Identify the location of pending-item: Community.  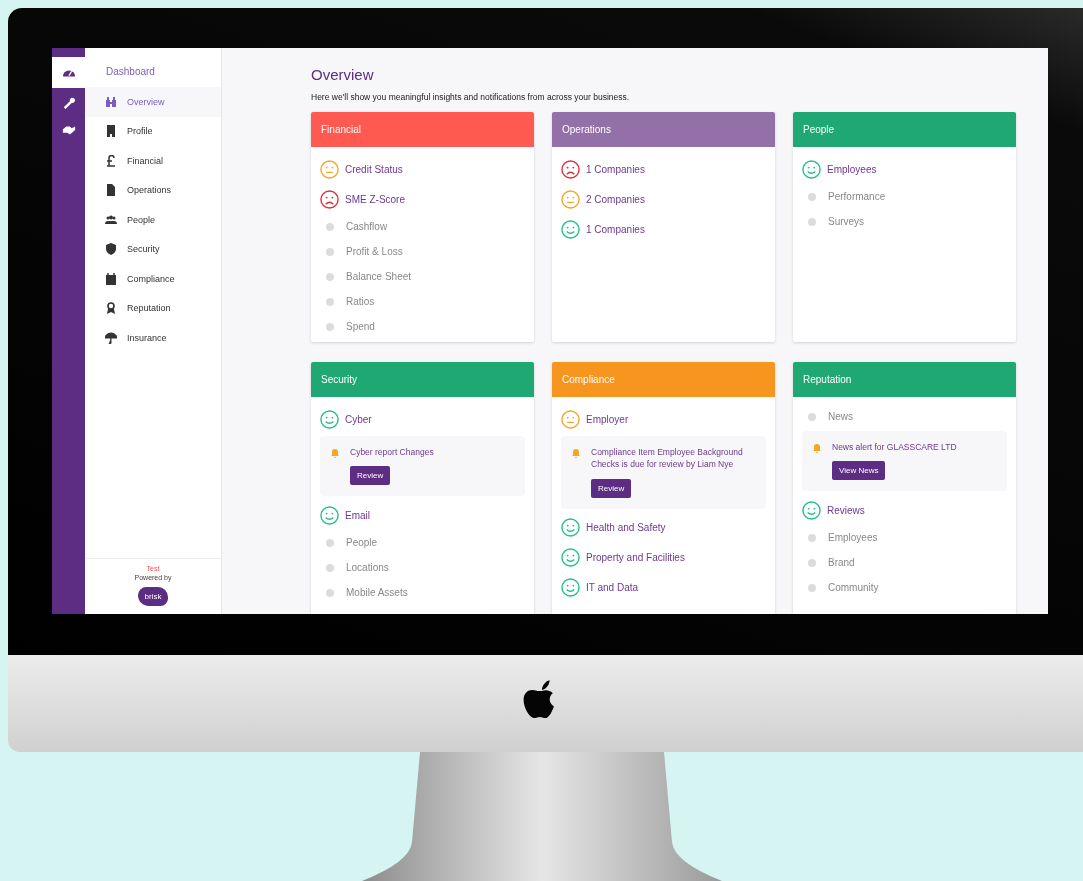
(853, 588).